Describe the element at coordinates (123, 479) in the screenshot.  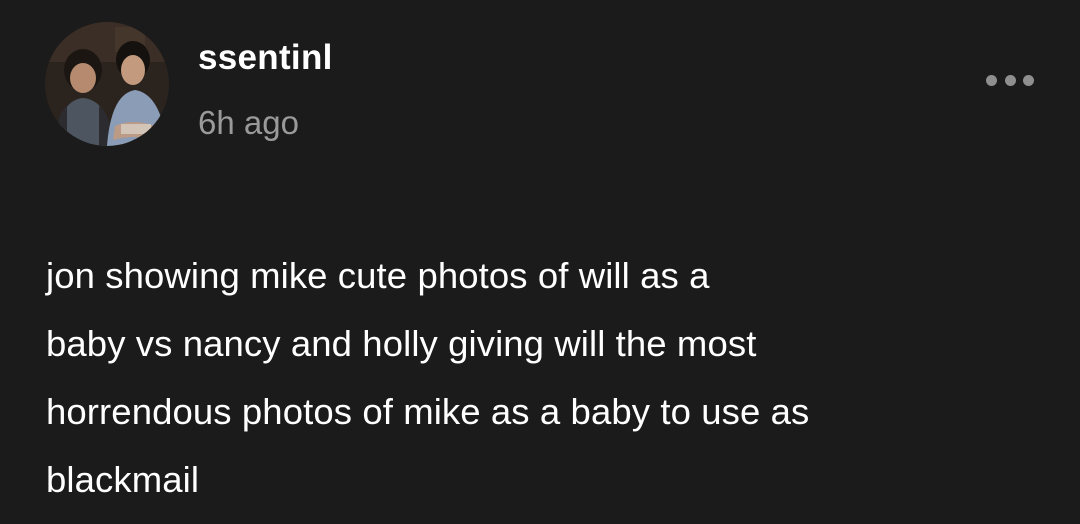
I see `post-text-line: blackmail` at that location.